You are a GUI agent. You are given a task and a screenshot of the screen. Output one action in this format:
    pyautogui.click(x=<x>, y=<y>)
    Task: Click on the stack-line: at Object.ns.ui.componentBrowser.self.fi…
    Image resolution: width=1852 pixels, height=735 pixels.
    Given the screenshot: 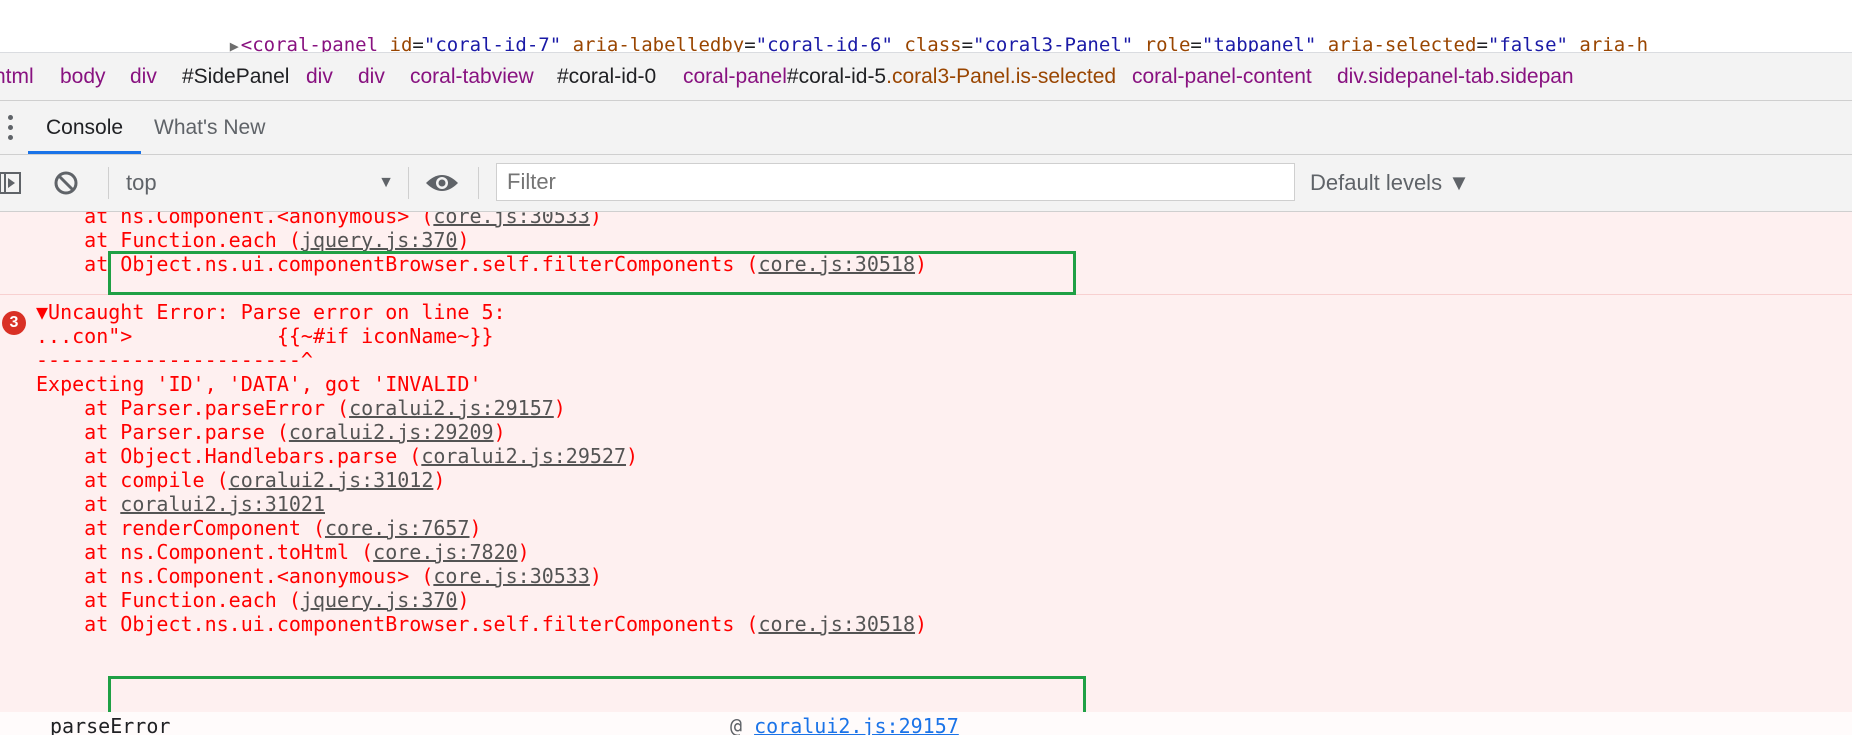 What is the action you would take?
    pyautogui.click(x=481, y=624)
    